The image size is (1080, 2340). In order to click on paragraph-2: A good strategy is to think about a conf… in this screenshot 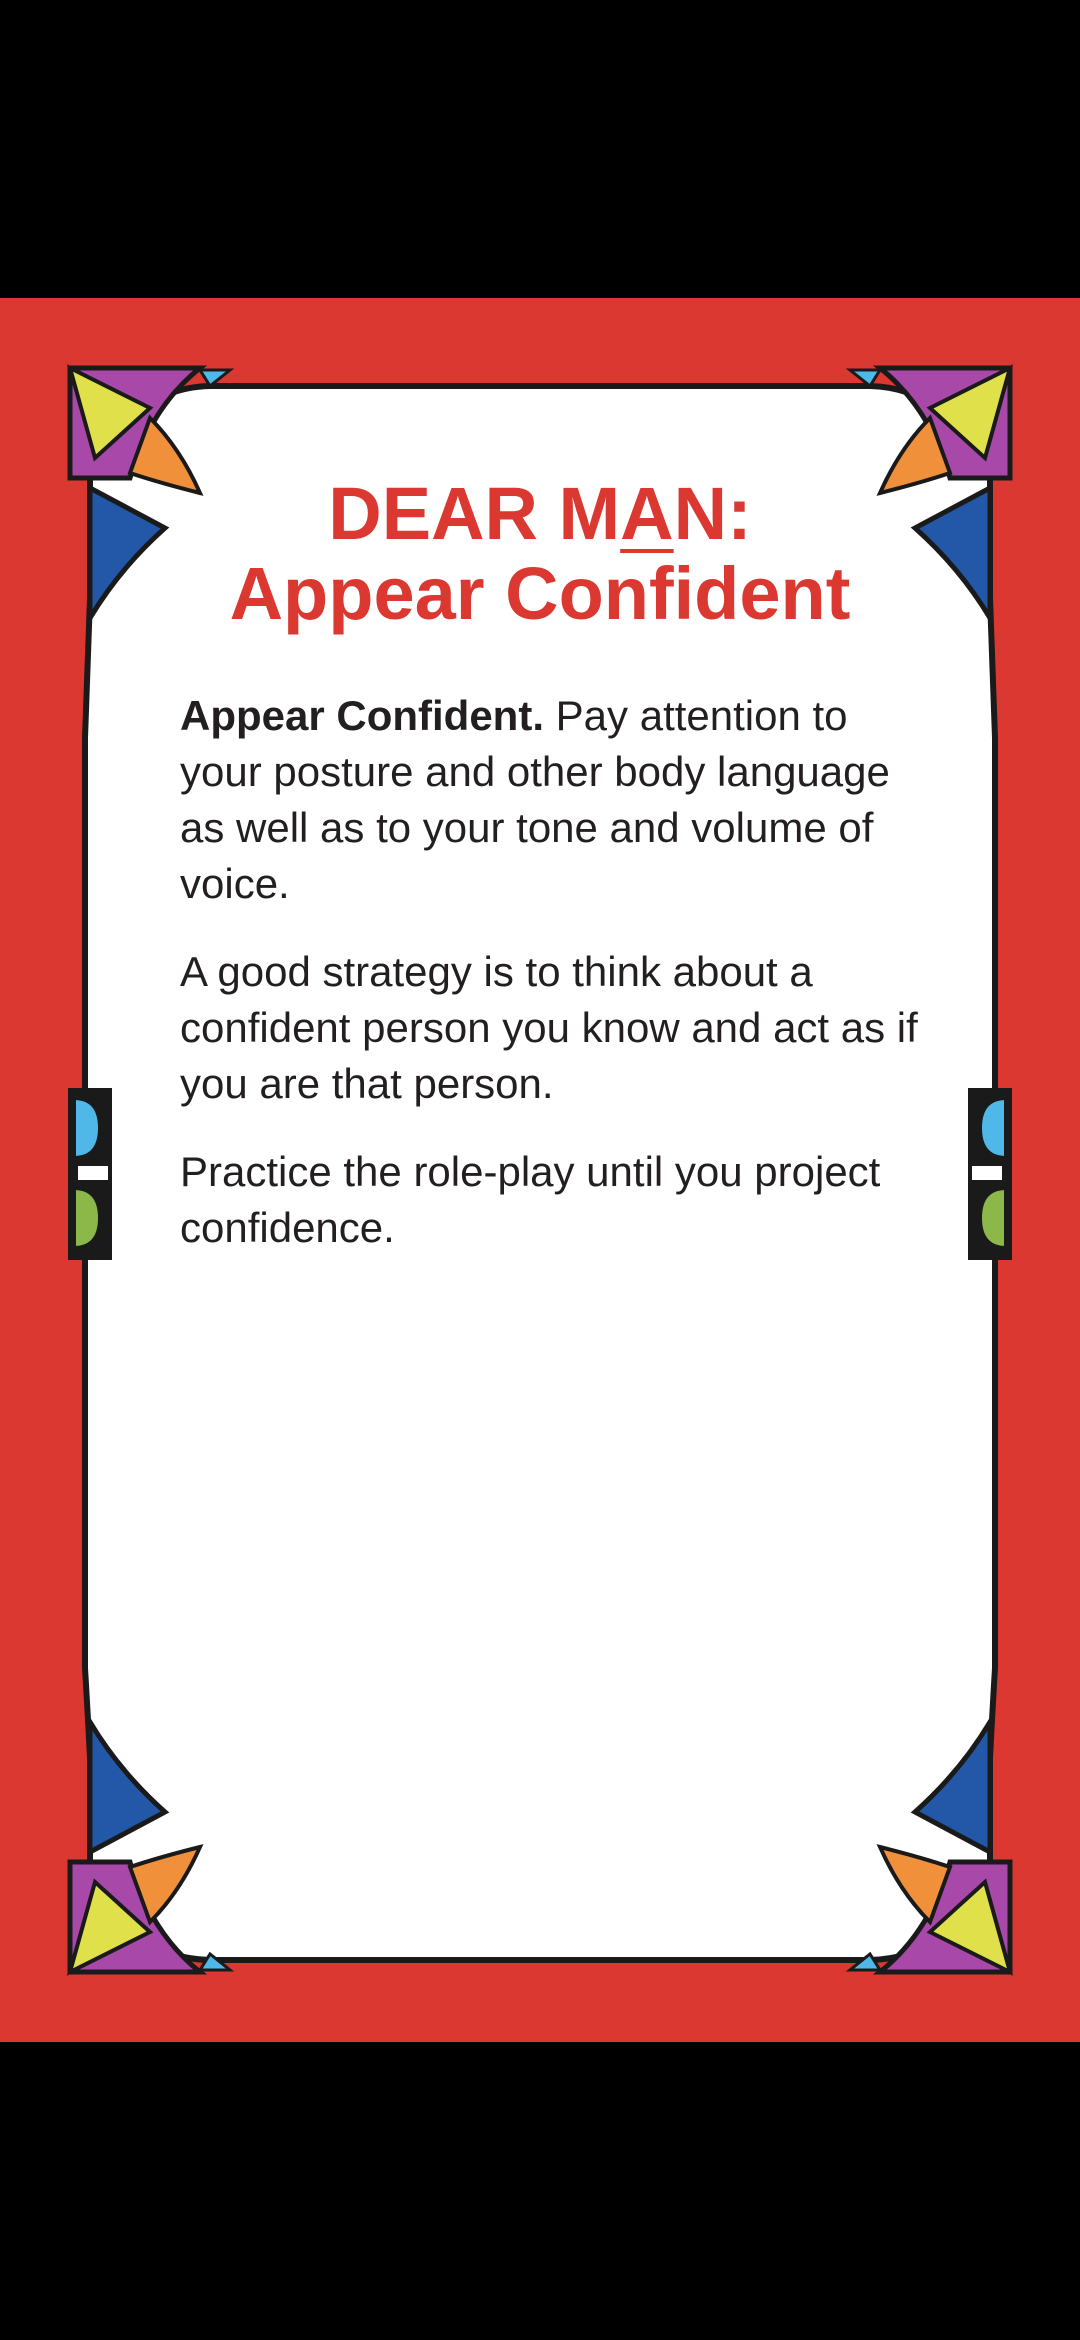, I will do `click(549, 1027)`.